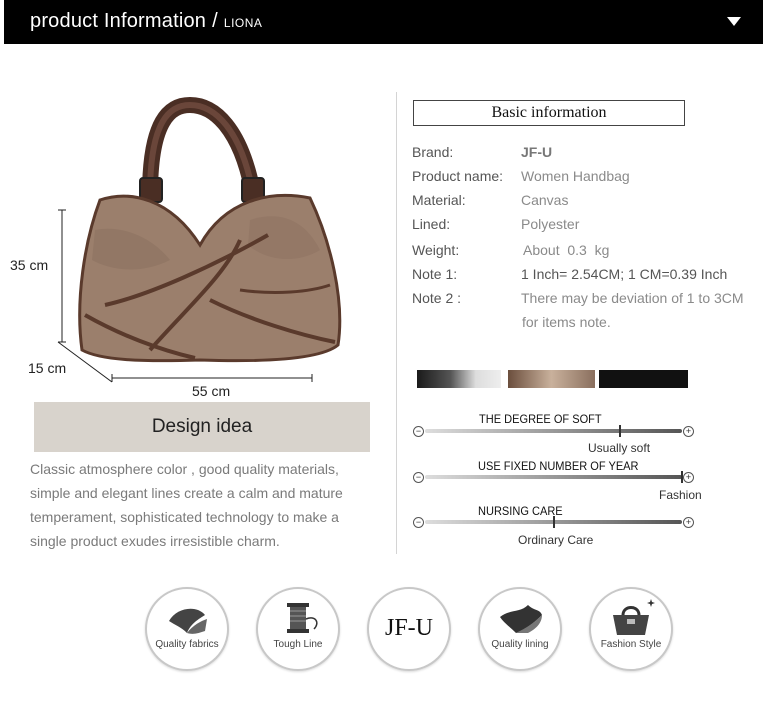 The image size is (767, 706). Describe the element at coordinates (47, 368) in the screenshot. I see `dimension-depth: 15 cm` at that location.